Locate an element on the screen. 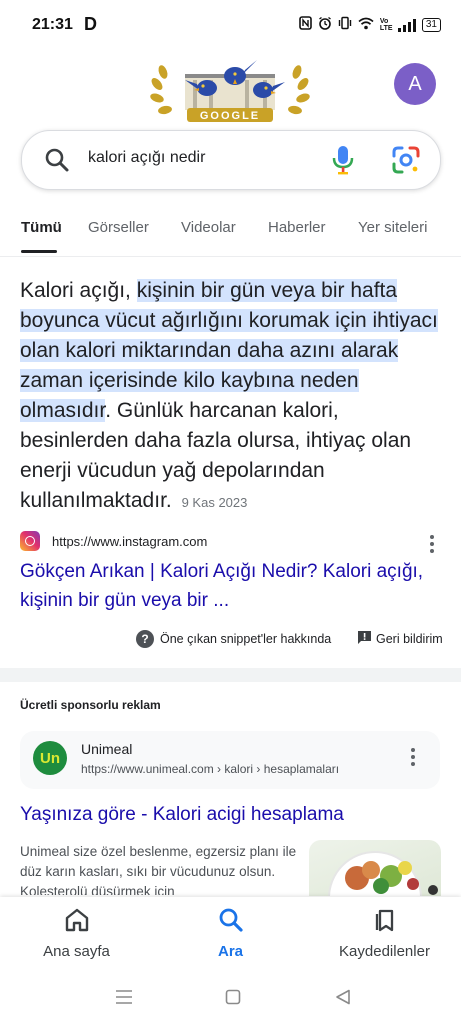  more-options-icon is located at coordinates (432, 545).